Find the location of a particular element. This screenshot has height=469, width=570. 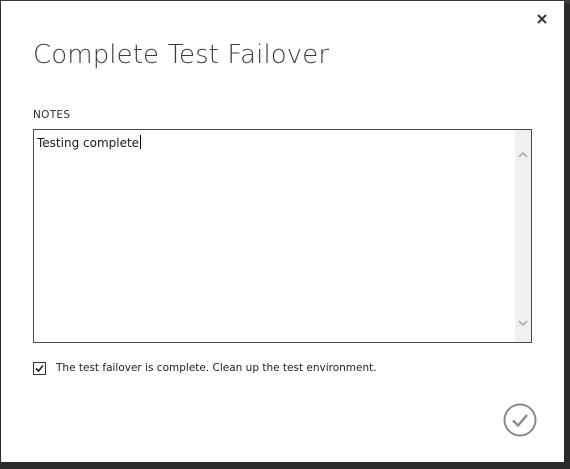

ok-button is located at coordinates (520, 420).